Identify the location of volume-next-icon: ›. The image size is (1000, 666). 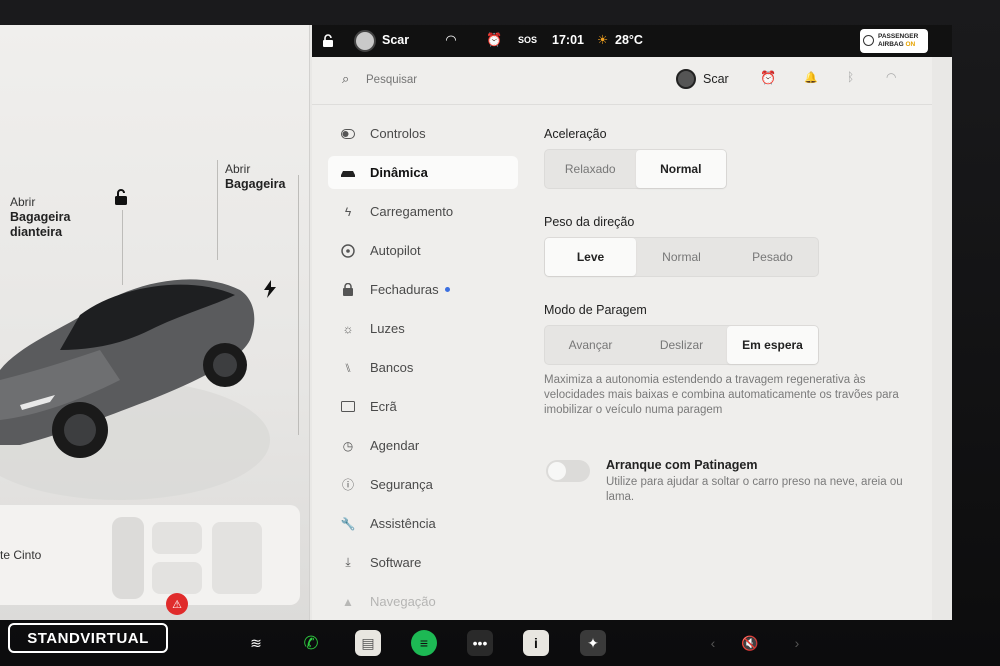
(797, 643).